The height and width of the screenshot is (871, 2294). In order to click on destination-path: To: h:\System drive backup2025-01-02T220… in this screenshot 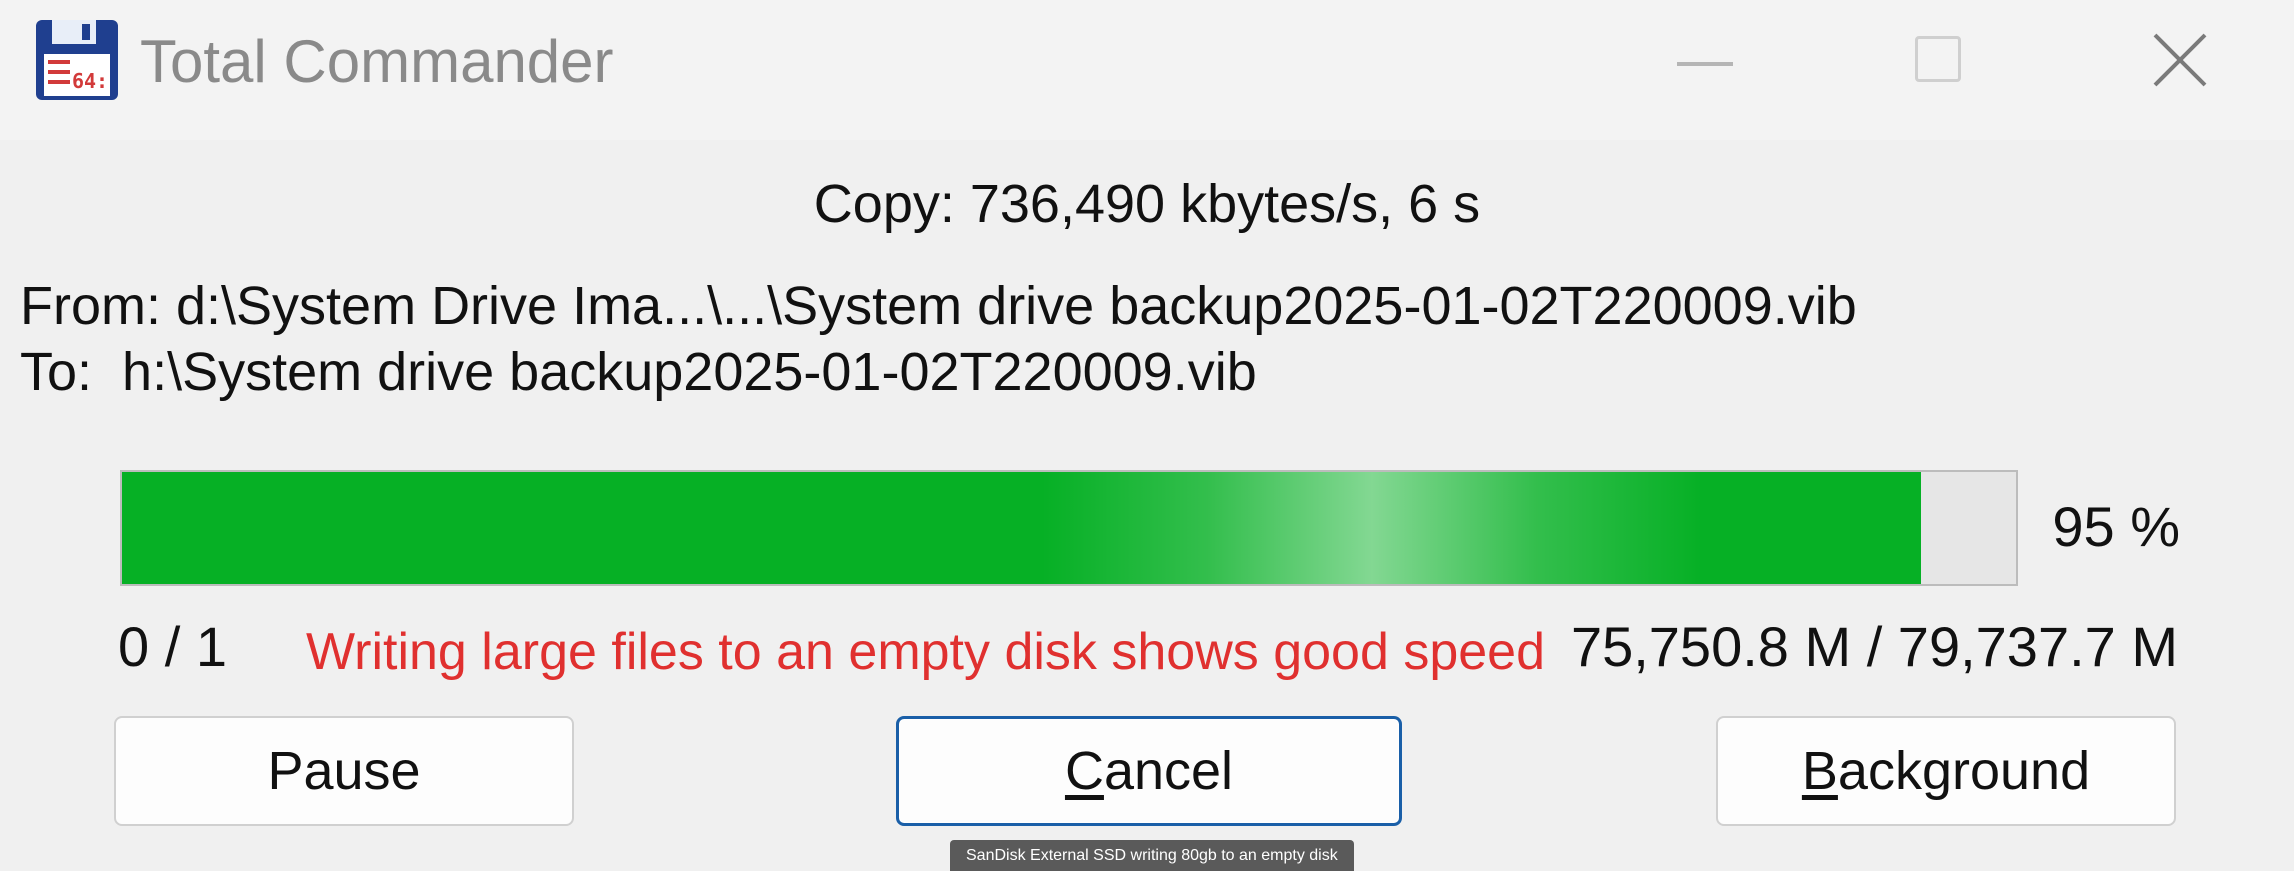, I will do `click(638, 372)`.